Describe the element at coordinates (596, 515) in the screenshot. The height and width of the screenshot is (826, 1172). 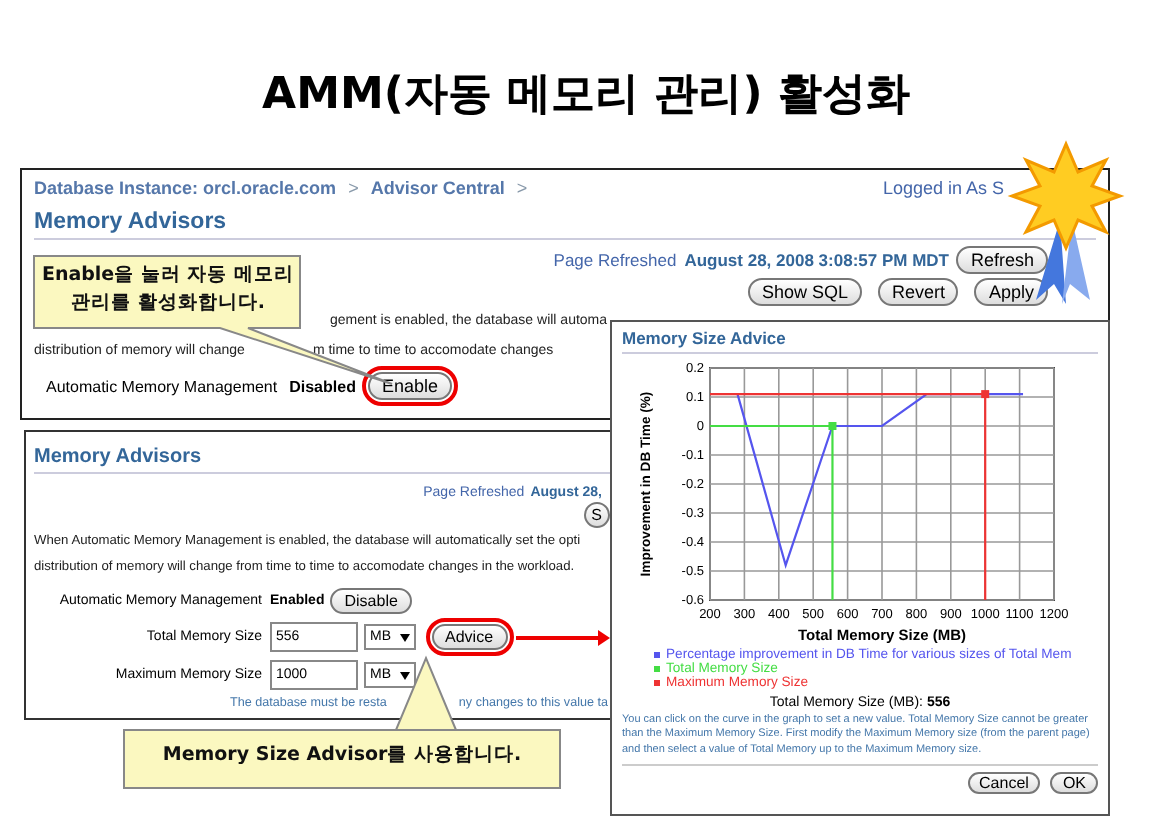
I see `action-button: S` at that location.